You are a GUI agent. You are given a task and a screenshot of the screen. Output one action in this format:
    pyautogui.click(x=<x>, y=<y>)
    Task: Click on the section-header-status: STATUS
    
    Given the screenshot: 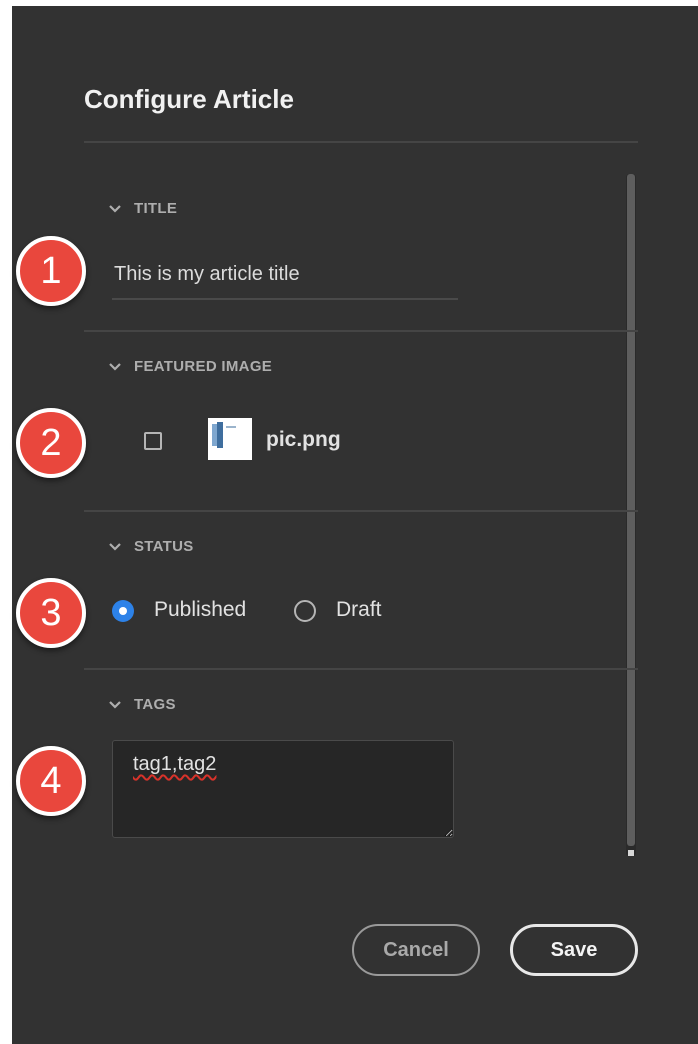 What is the action you would take?
    pyautogui.click(x=151, y=546)
    